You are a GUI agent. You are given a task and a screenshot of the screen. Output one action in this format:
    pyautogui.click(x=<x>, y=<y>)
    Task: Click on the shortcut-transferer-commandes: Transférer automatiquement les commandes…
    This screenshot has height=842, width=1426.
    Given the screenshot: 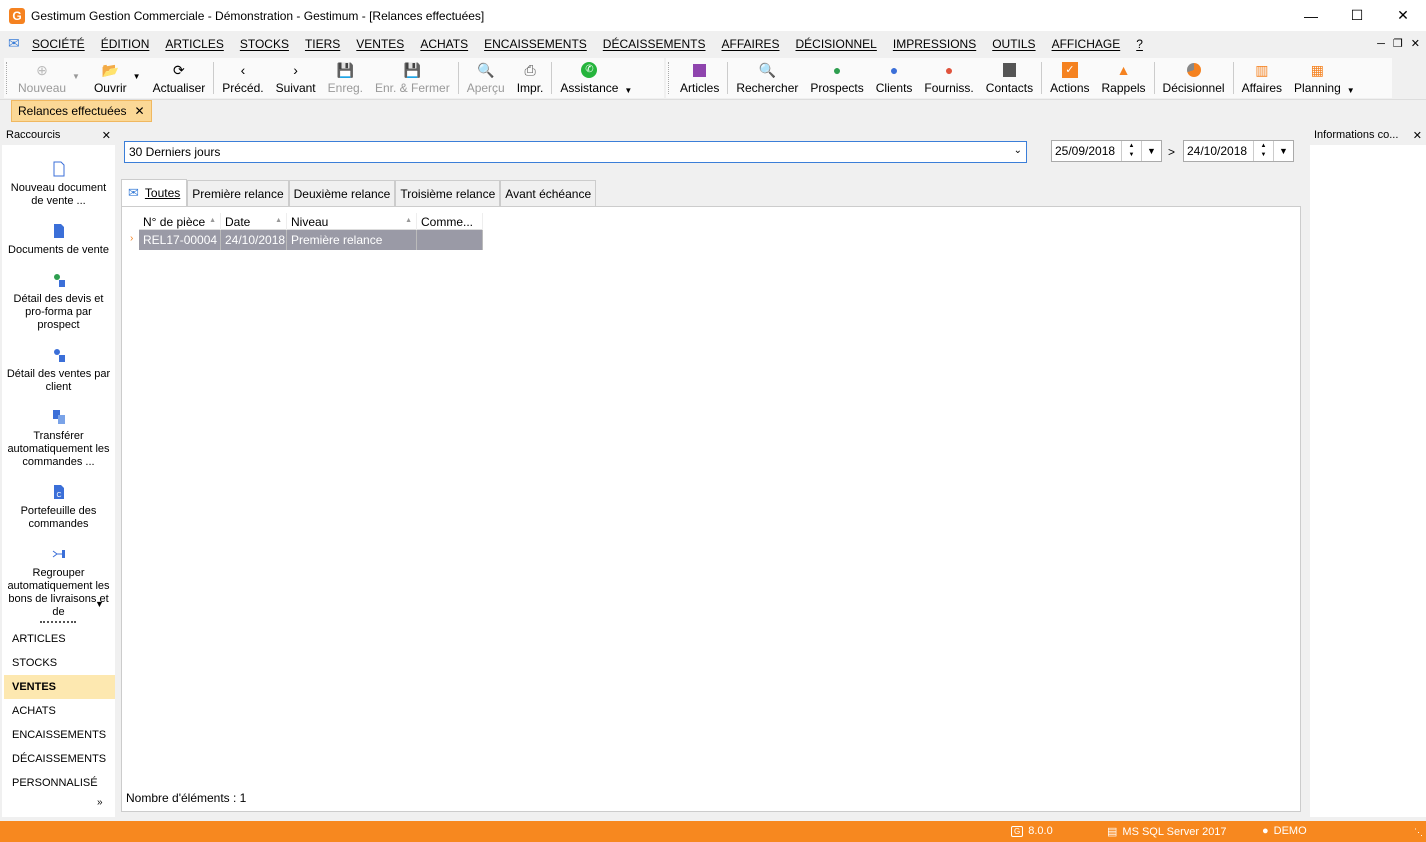 What is the action you would take?
    pyautogui.click(x=58, y=439)
    